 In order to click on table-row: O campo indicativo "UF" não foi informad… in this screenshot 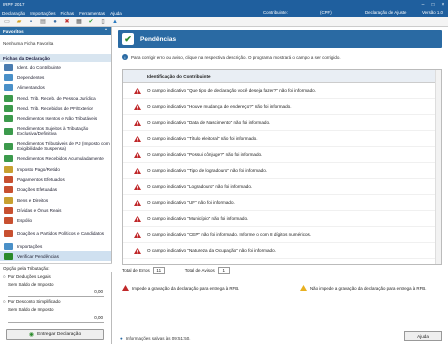, I will do `click(282, 203)`.